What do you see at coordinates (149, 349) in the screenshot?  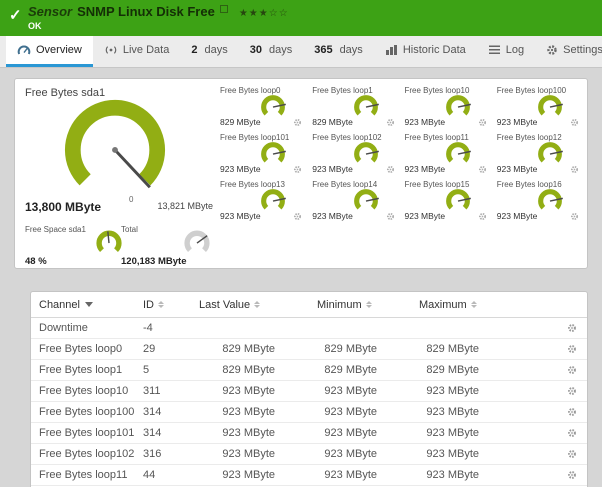 I see `channel-id: 29` at bounding box center [149, 349].